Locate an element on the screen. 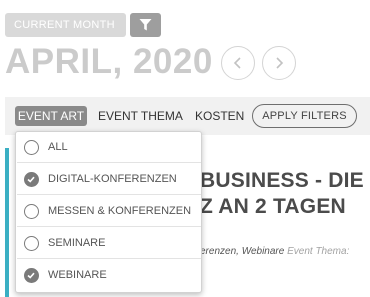 The height and width of the screenshot is (297, 370). tab-kosten: KOSTEN is located at coordinates (219, 116).